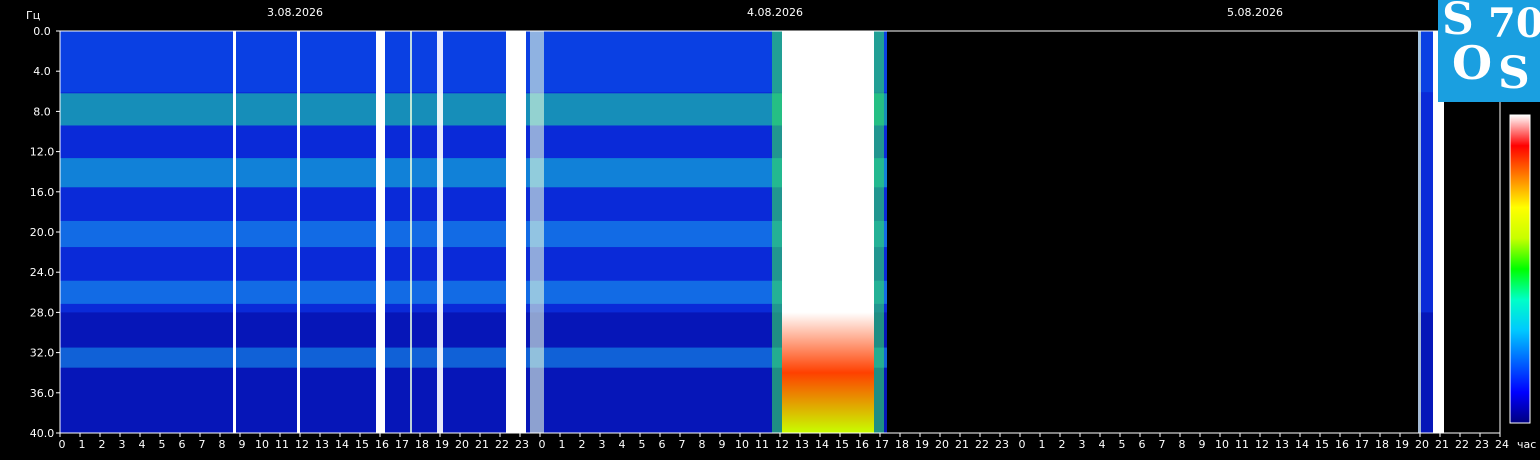  I want to click on y-tick-label: 40.0, so click(42, 433).